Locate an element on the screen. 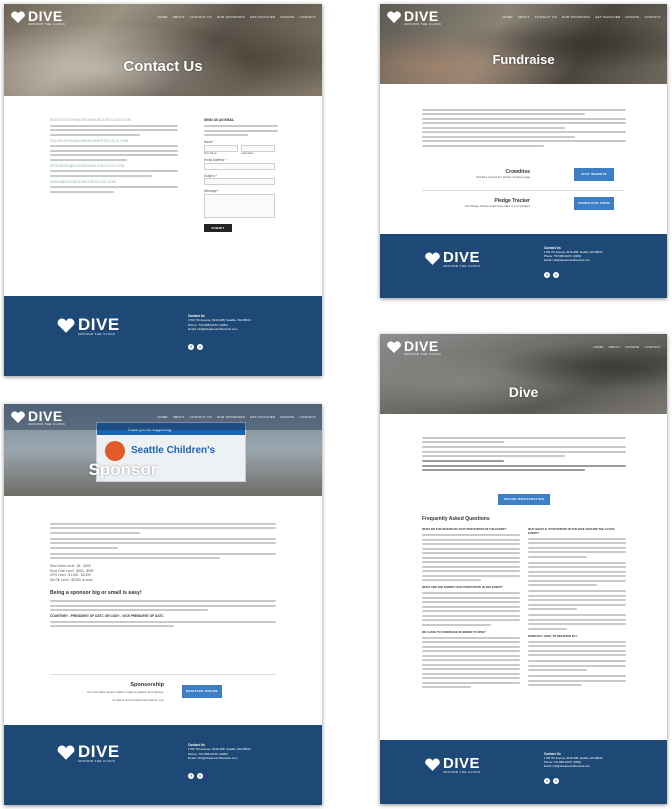 The width and height of the screenshot is (672, 809). sponsor-heading: Being a sponsor big or small is easy! is located at coordinates (96, 593).